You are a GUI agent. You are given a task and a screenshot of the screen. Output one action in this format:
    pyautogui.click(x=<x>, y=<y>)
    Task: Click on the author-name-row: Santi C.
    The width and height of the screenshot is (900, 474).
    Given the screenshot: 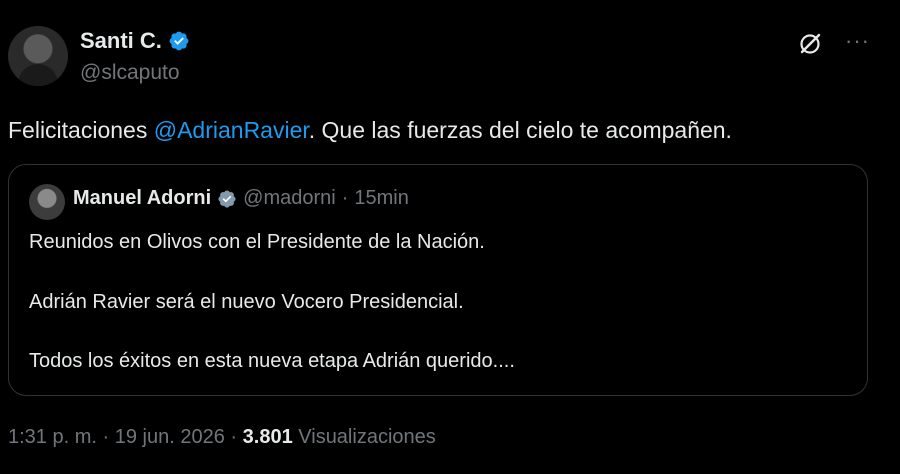 What is the action you would take?
    pyautogui.click(x=135, y=41)
    